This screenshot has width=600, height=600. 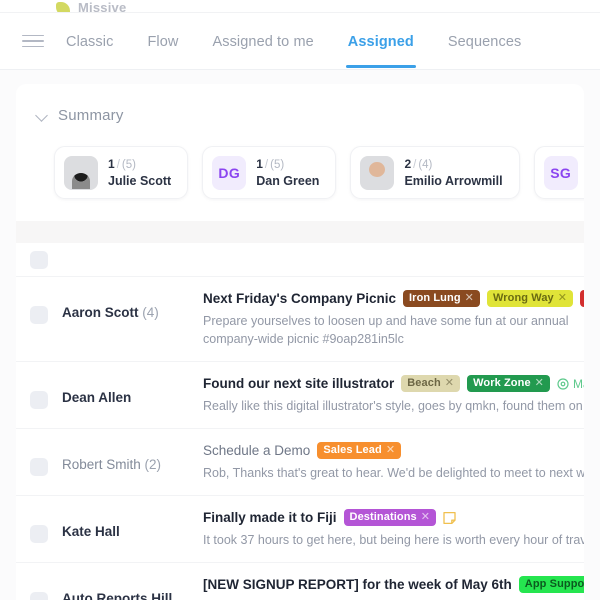 What do you see at coordinates (300, 260) in the screenshot?
I see `list-header` at bounding box center [300, 260].